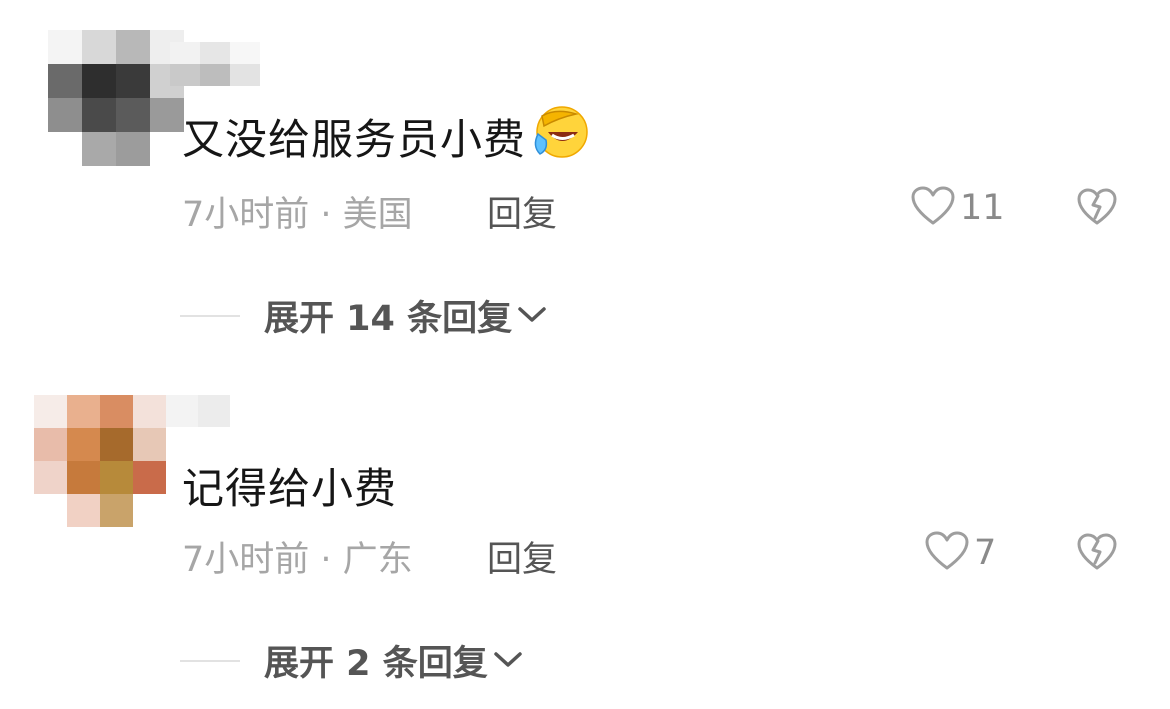 This screenshot has width=1170, height=709. I want to click on comment-meta: 7小时前 · 广东, so click(297, 556).